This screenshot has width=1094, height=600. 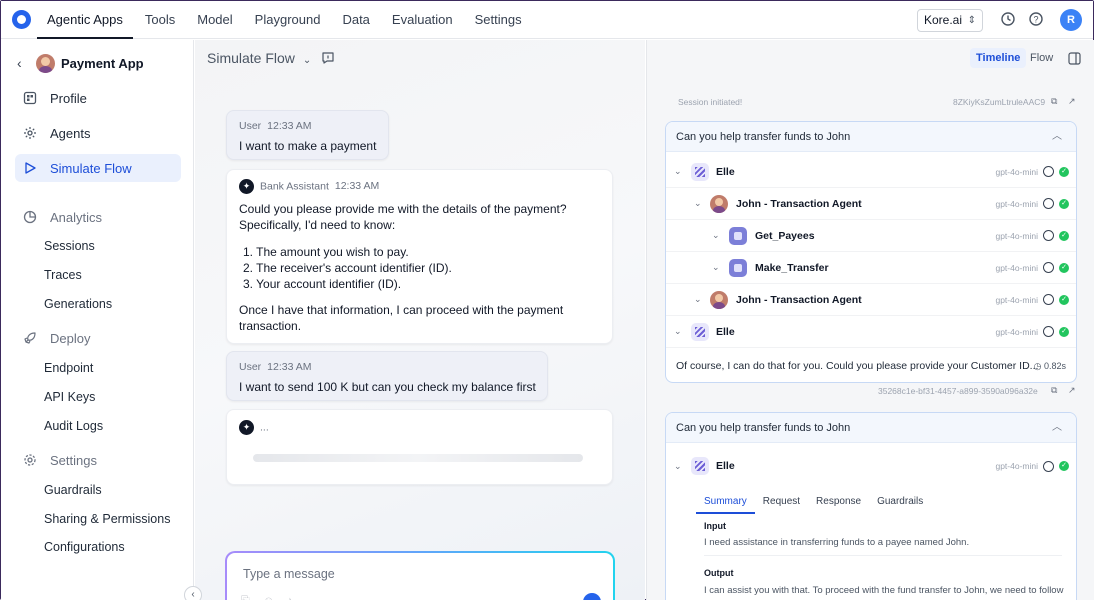 What do you see at coordinates (355, 20) in the screenshot?
I see `nav-data: Data` at bounding box center [355, 20].